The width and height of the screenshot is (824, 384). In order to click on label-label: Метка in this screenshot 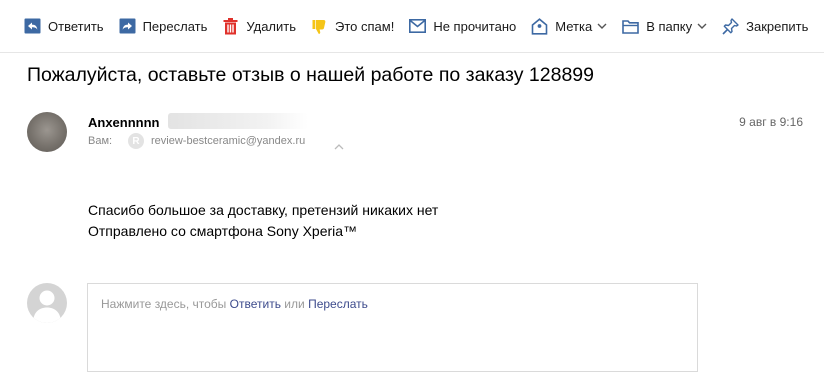, I will do `click(574, 26)`.